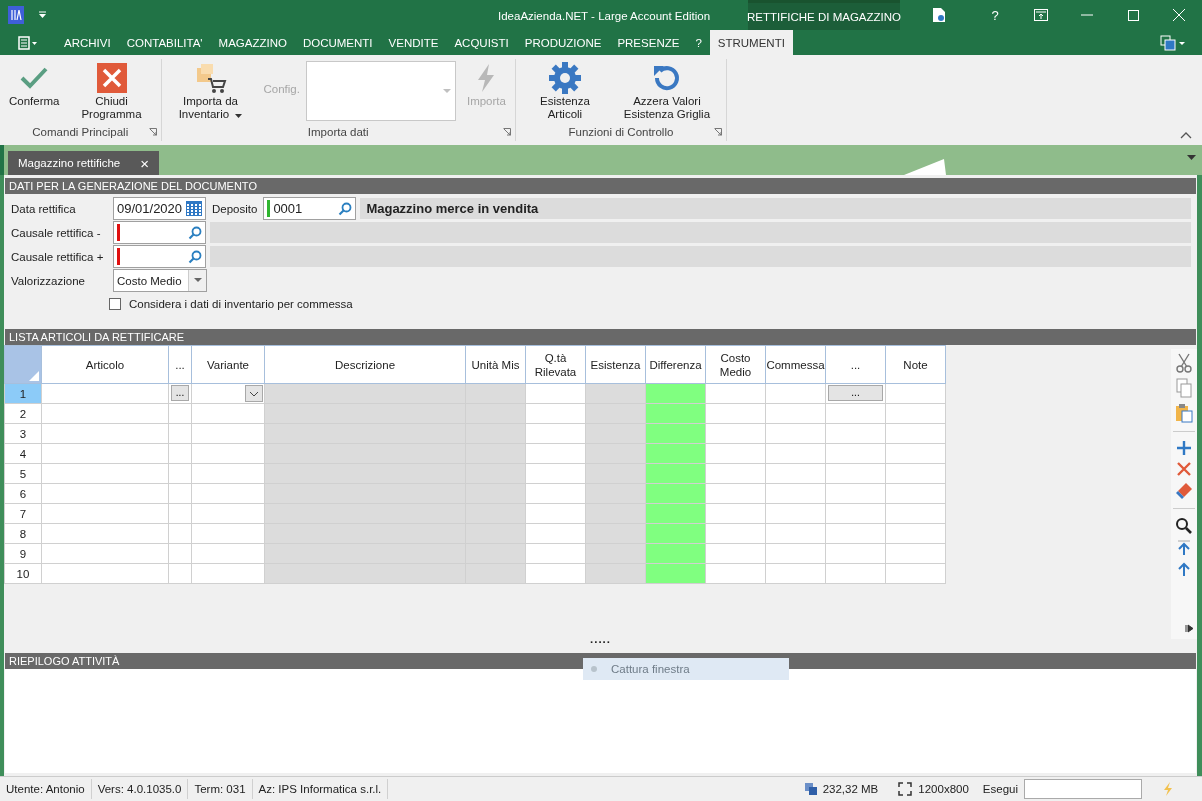 Image resolution: width=1202 pixels, height=801 pixels. I want to click on paste-icon, so click(1184, 413).